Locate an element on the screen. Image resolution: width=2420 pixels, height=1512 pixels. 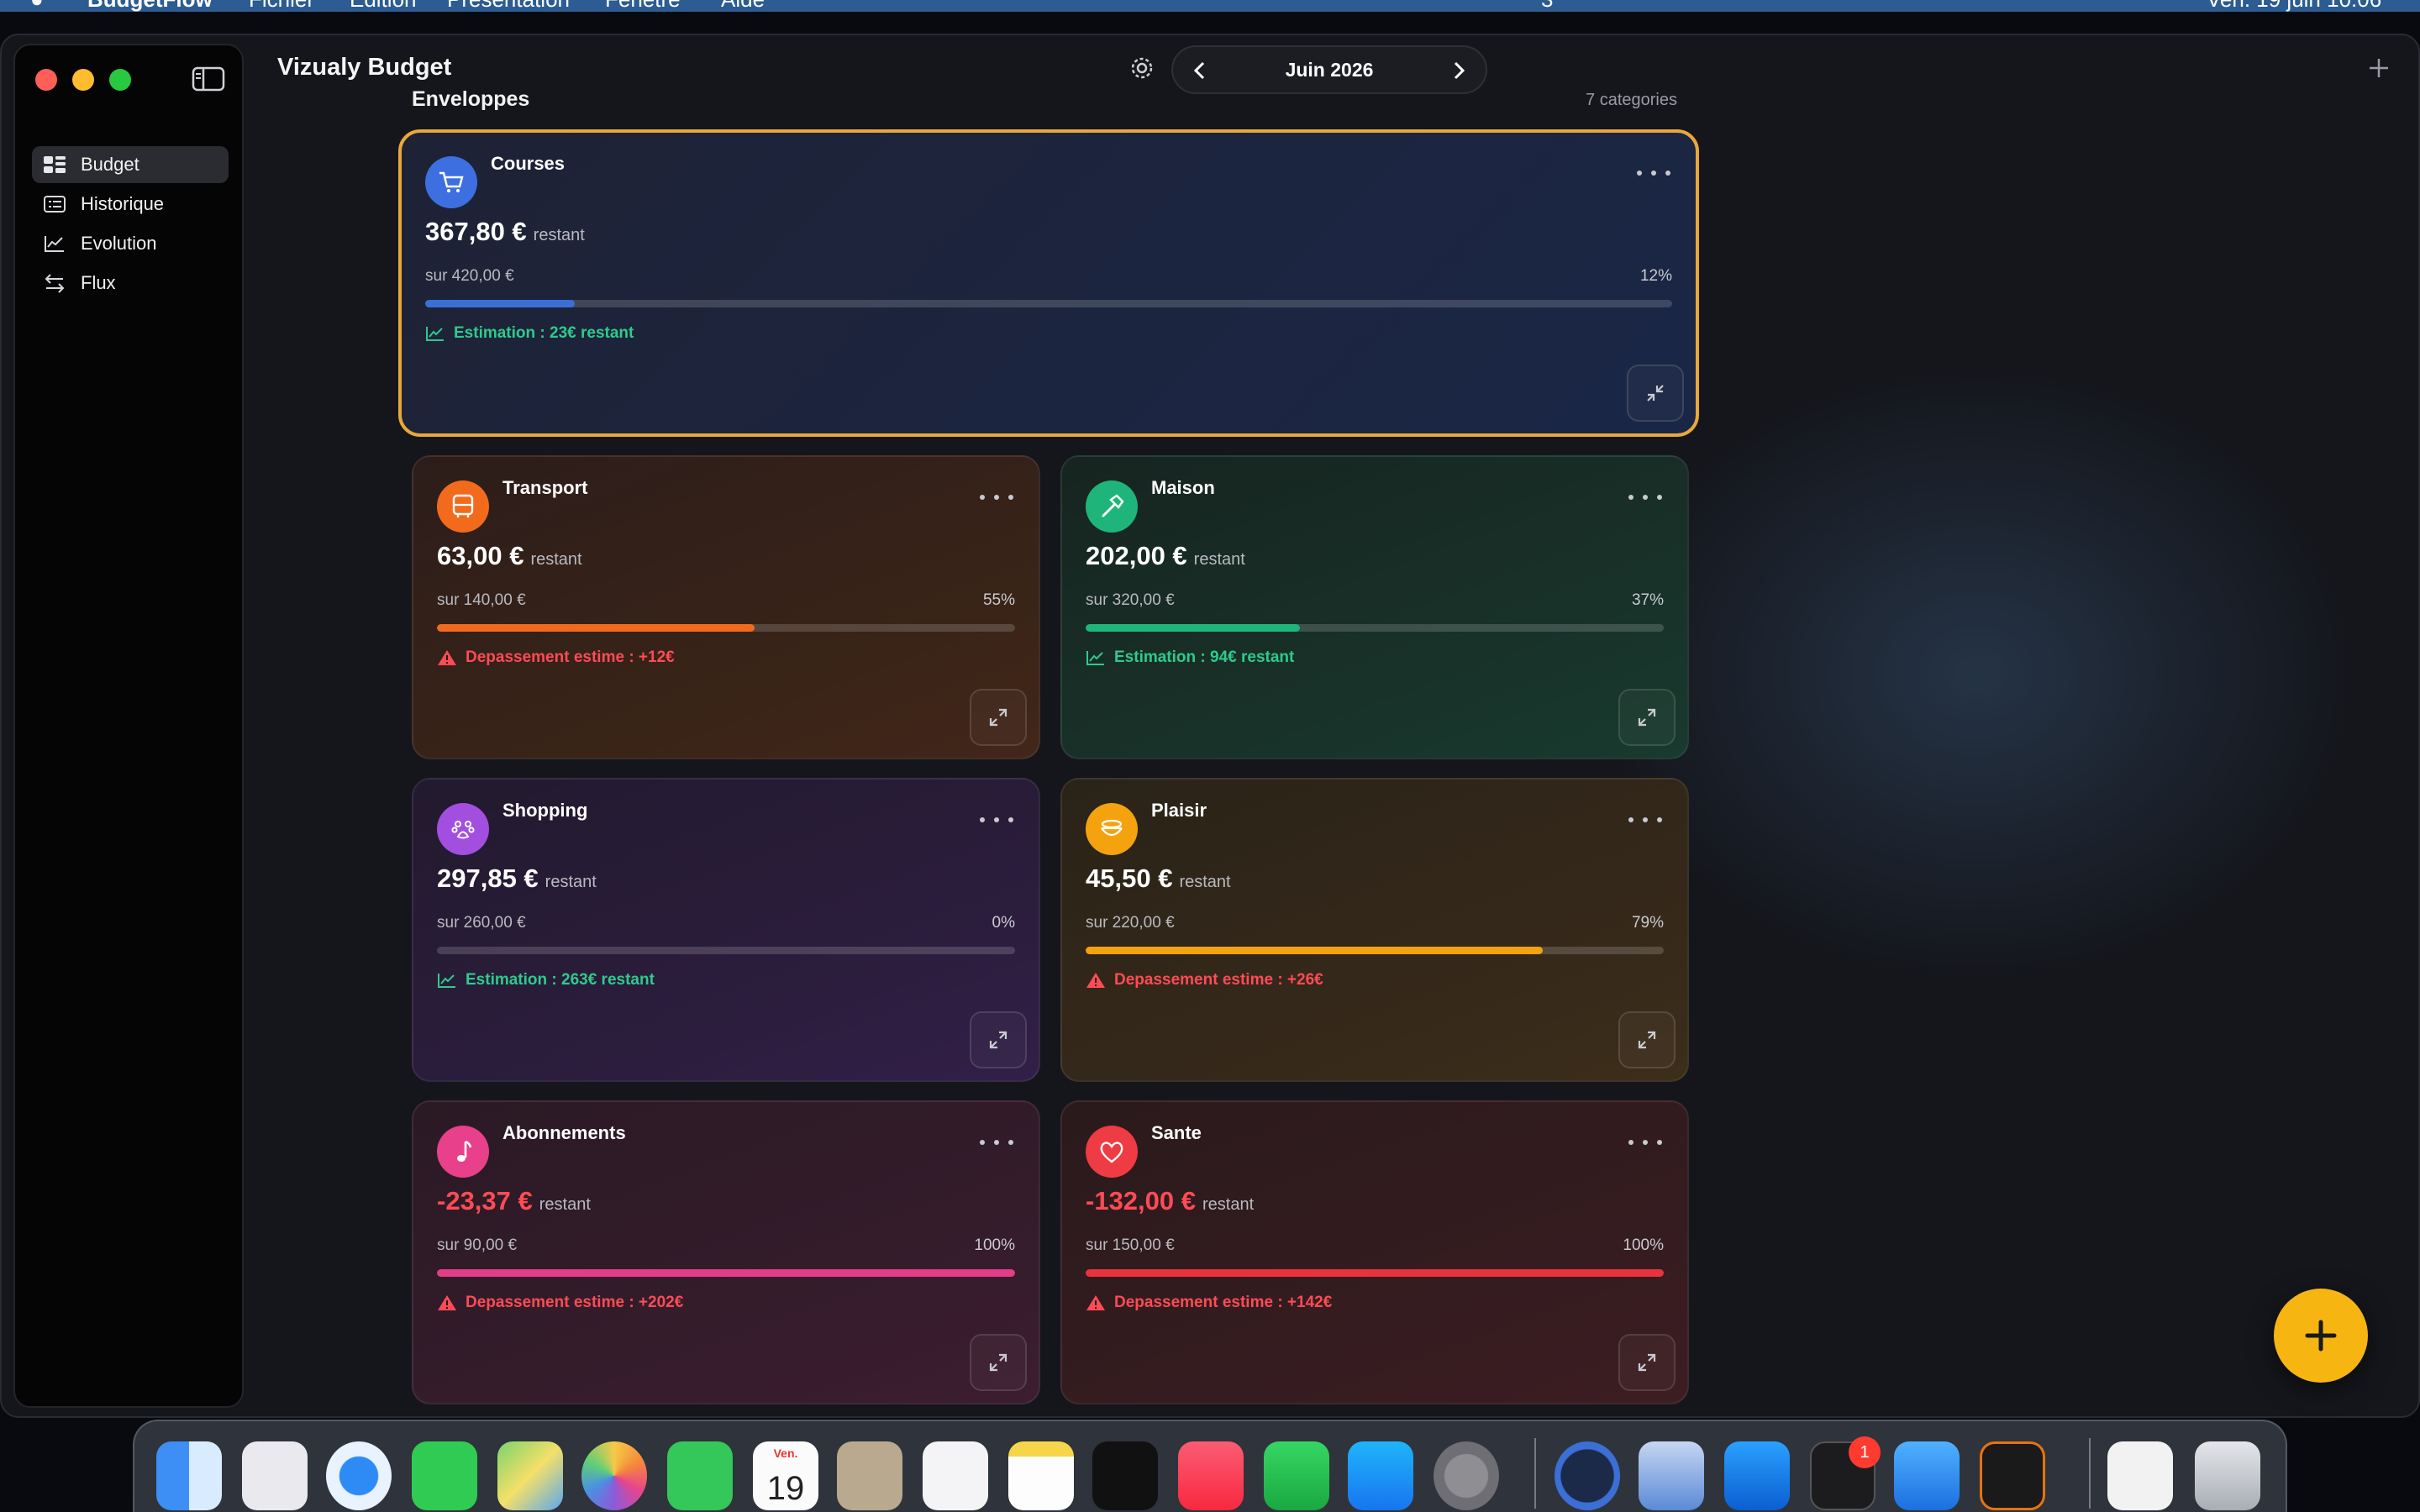
reminders-icon is located at coordinates (956, 1475).